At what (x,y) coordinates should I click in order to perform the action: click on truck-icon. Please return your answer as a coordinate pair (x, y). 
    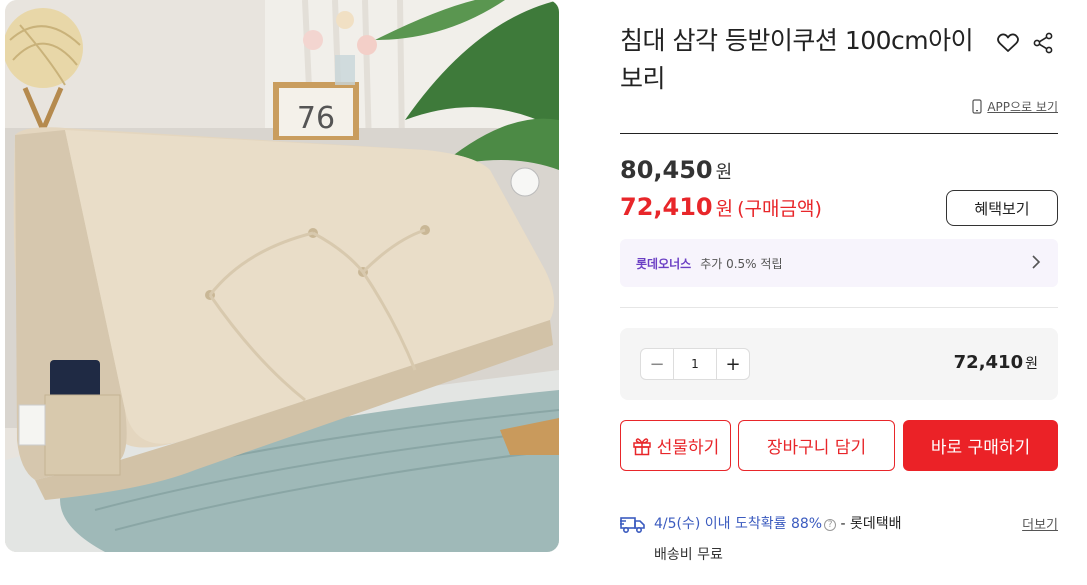
    Looking at the image, I should click on (632, 525).